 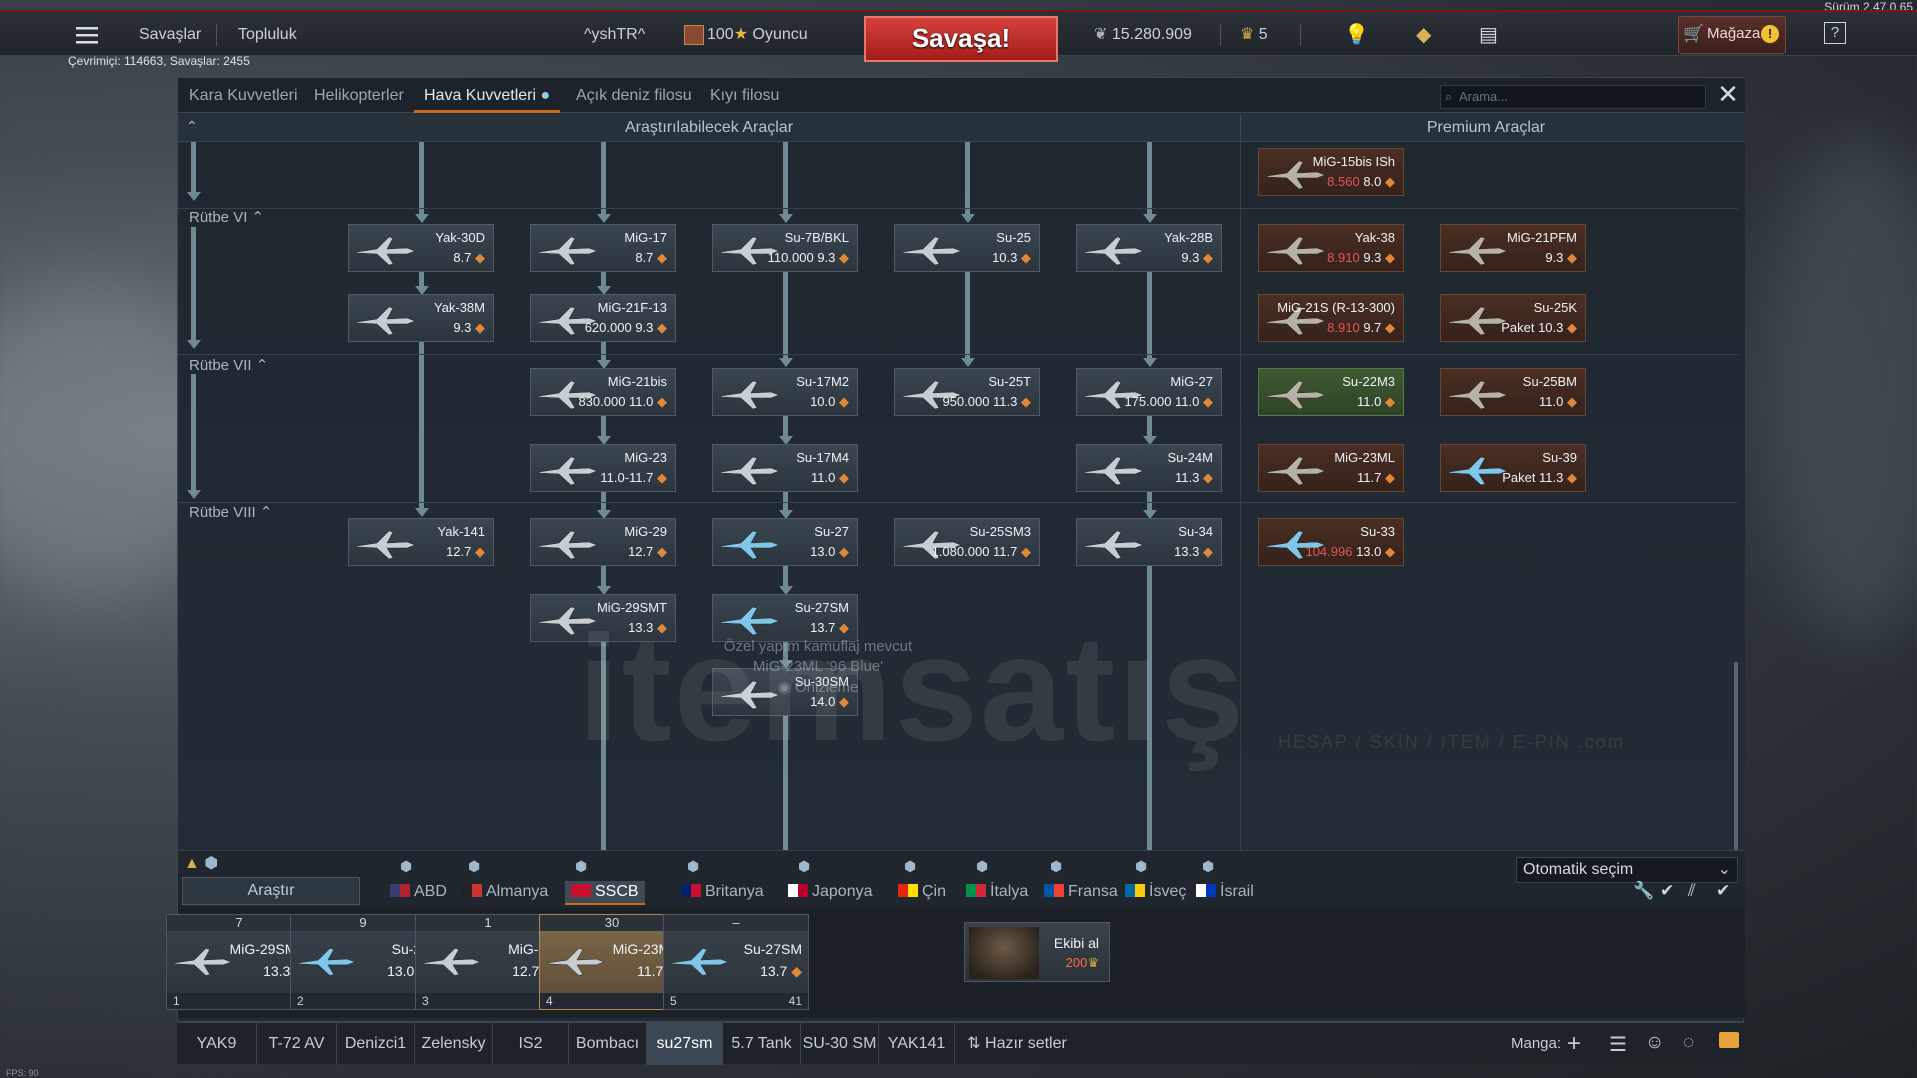 I want to click on vehicle-card: MiG-27 175.000 11.0 ◆, so click(x=1149, y=392).